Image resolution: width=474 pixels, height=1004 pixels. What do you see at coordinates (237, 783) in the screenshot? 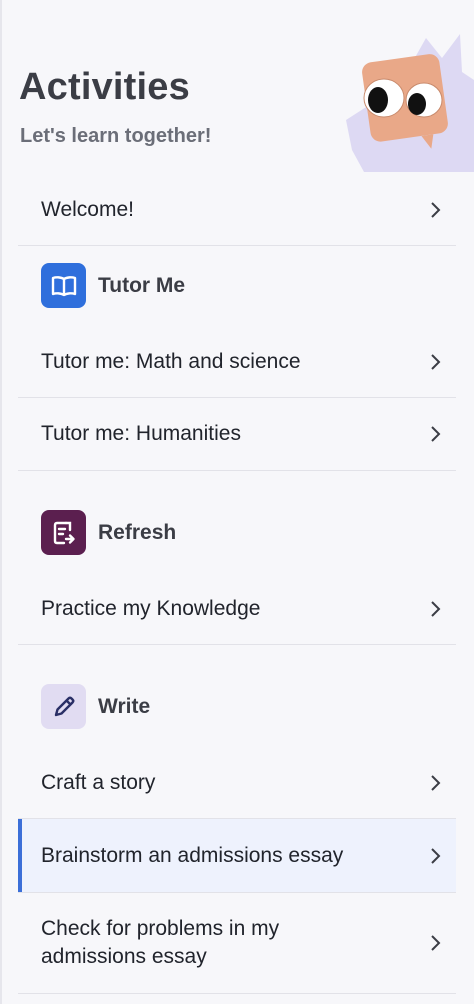
I see `activity-craft-story: Craft a story` at bounding box center [237, 783].